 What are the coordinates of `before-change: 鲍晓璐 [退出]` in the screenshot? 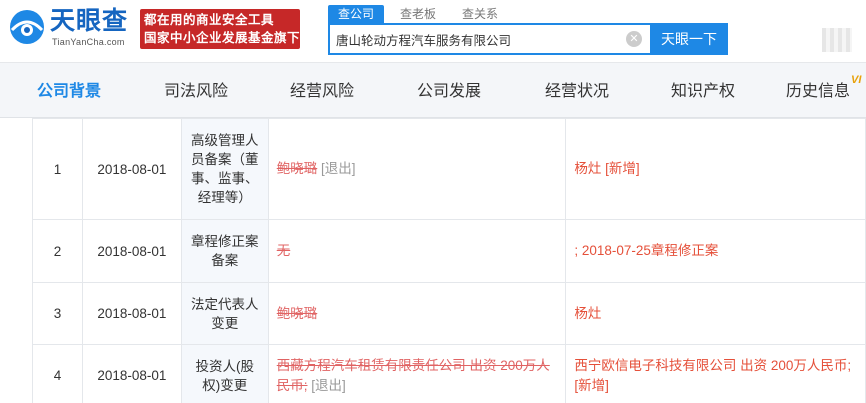 It's located at (417, 169).